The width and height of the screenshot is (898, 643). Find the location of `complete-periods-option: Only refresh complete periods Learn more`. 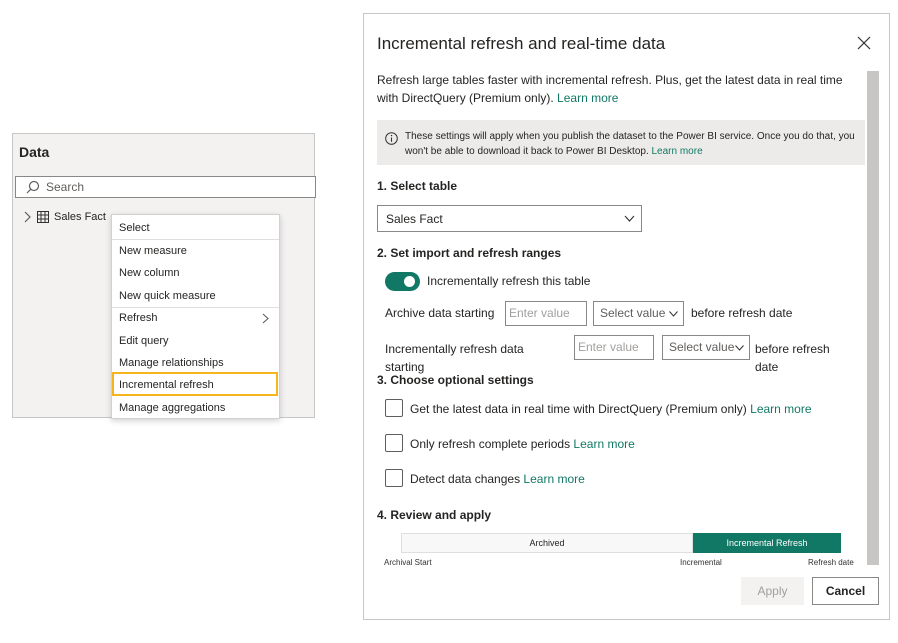

complete-periods-option: Only refresh complete periods Learn more is located at coordinates (522, 444).